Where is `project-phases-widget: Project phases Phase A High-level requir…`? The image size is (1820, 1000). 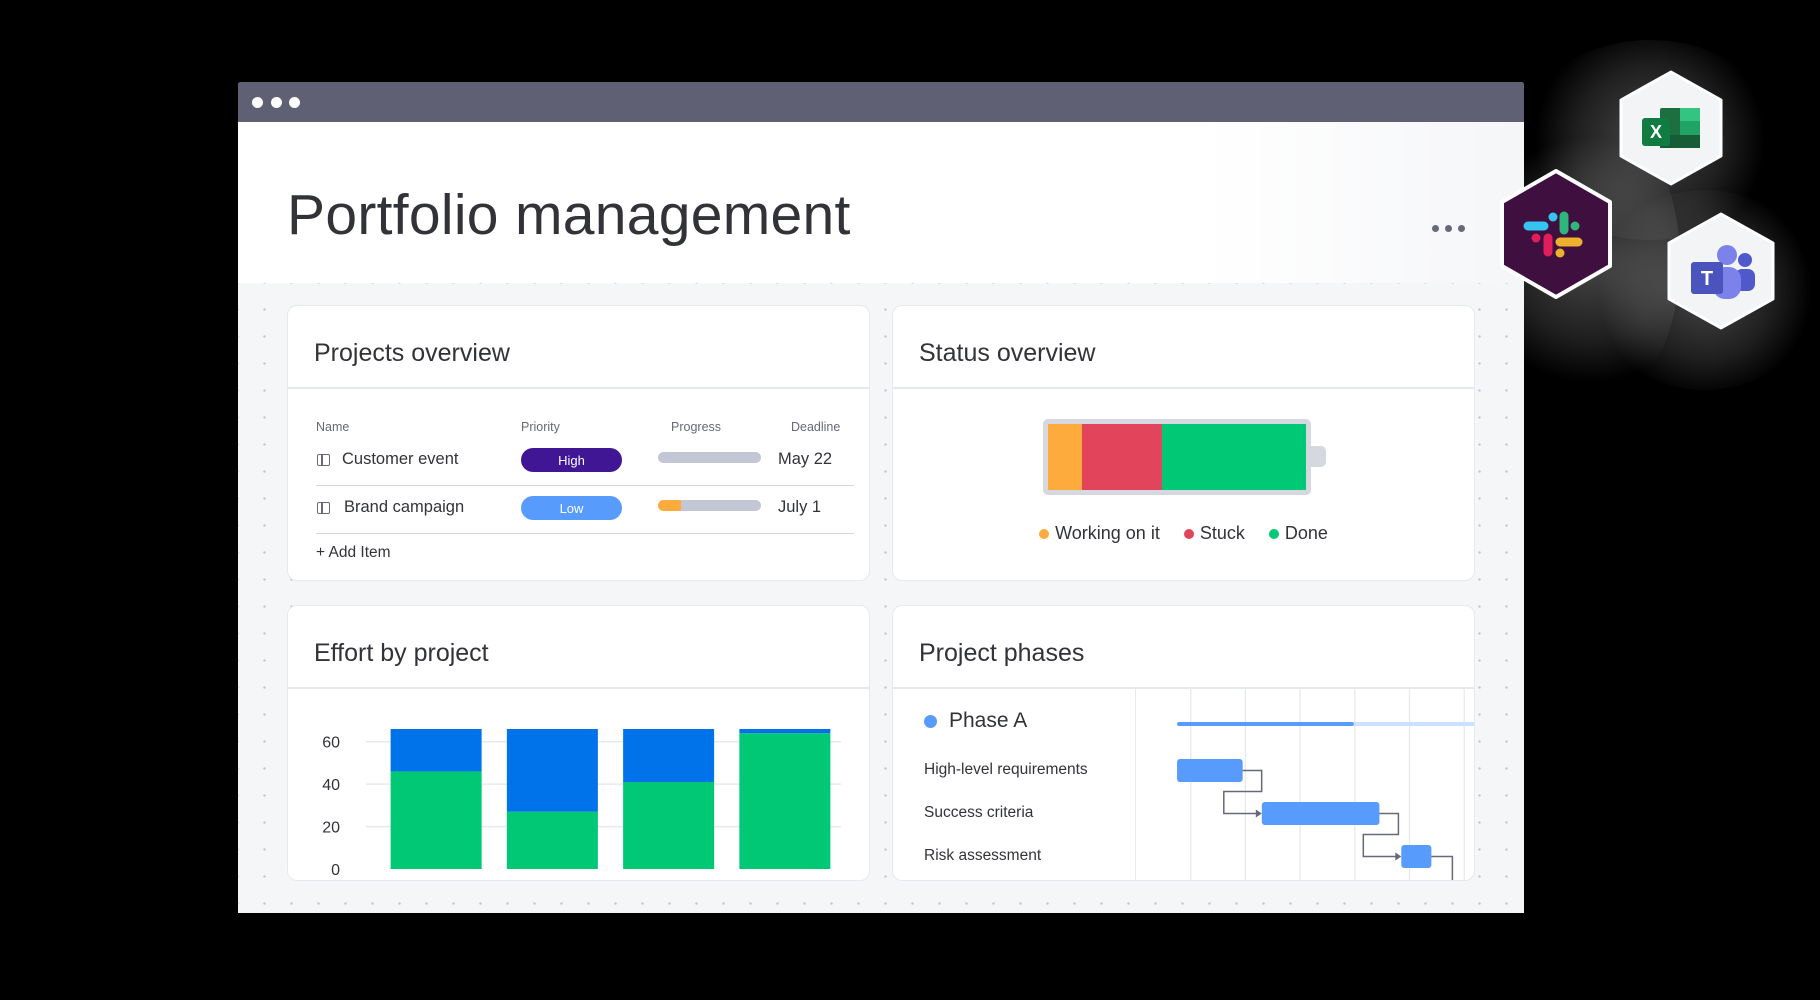 project-phases-widget: Project phases Phase A High-level requir… is located at coordinates (1183, 743).